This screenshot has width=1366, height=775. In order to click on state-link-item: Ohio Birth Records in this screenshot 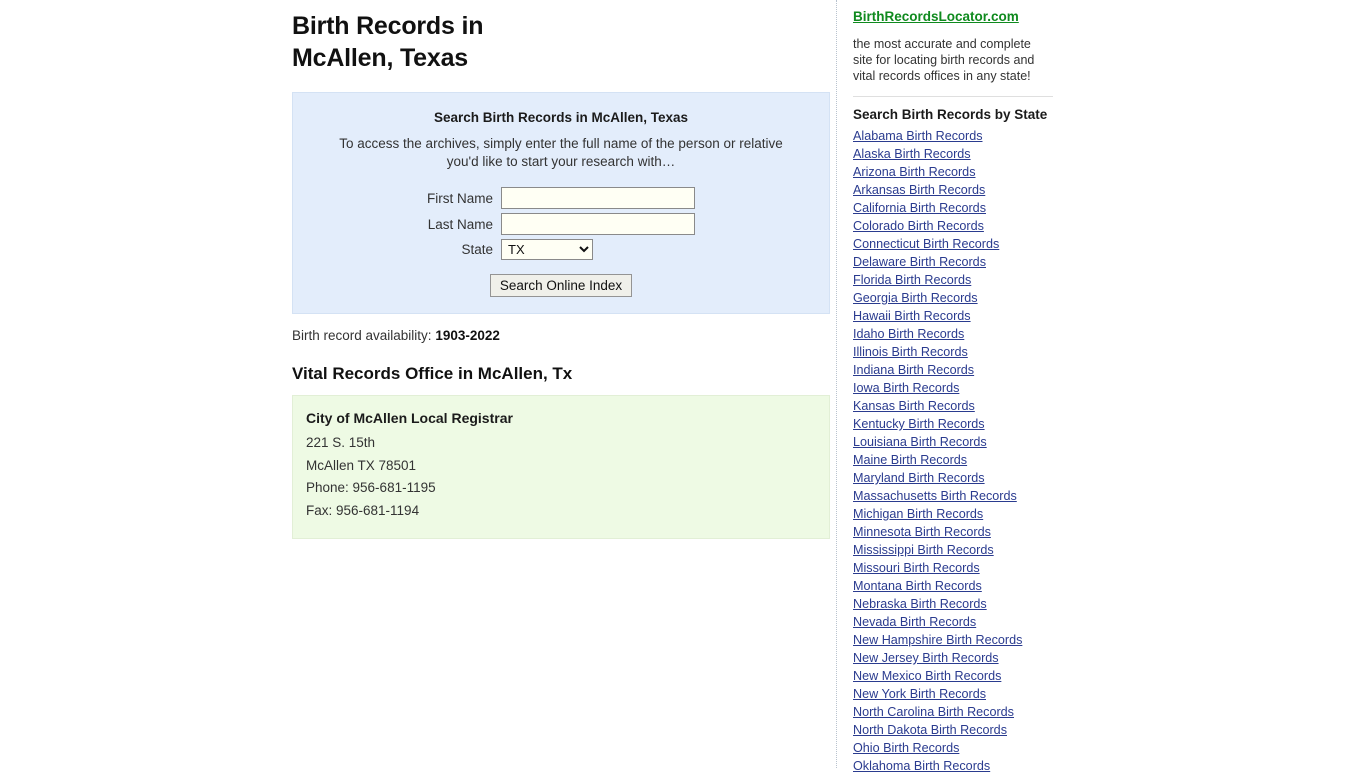, I will do `click(959, 748)`.